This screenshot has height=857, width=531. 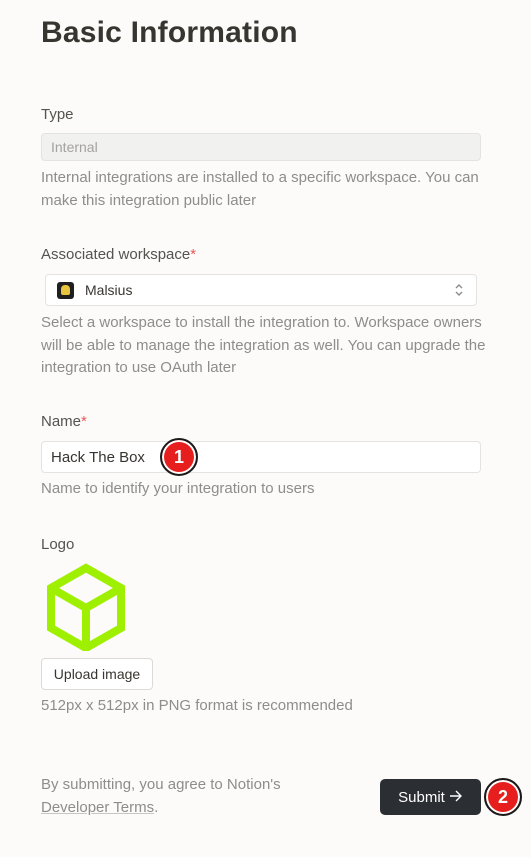 I want to click on annotation-badge-1: 1, so click(x=179, y=457).